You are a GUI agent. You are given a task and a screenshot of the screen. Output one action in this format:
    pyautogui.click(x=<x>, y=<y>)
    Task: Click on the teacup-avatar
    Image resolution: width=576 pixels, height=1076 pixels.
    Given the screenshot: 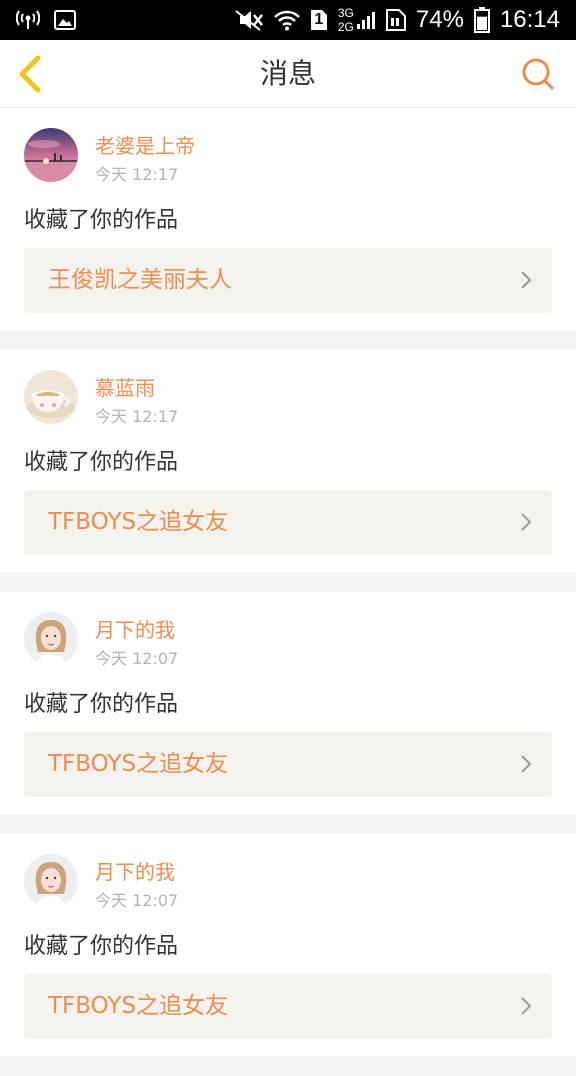 What is the action you would take?
    pyautogui.click(x=51, y=397)
    